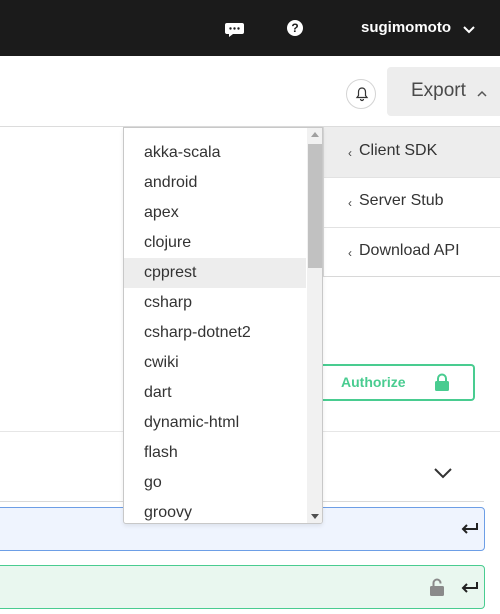  Describe the element at coordinates (250, 28) in the screenshot. I see `top-navbar: ? sugimomoto` at that location.